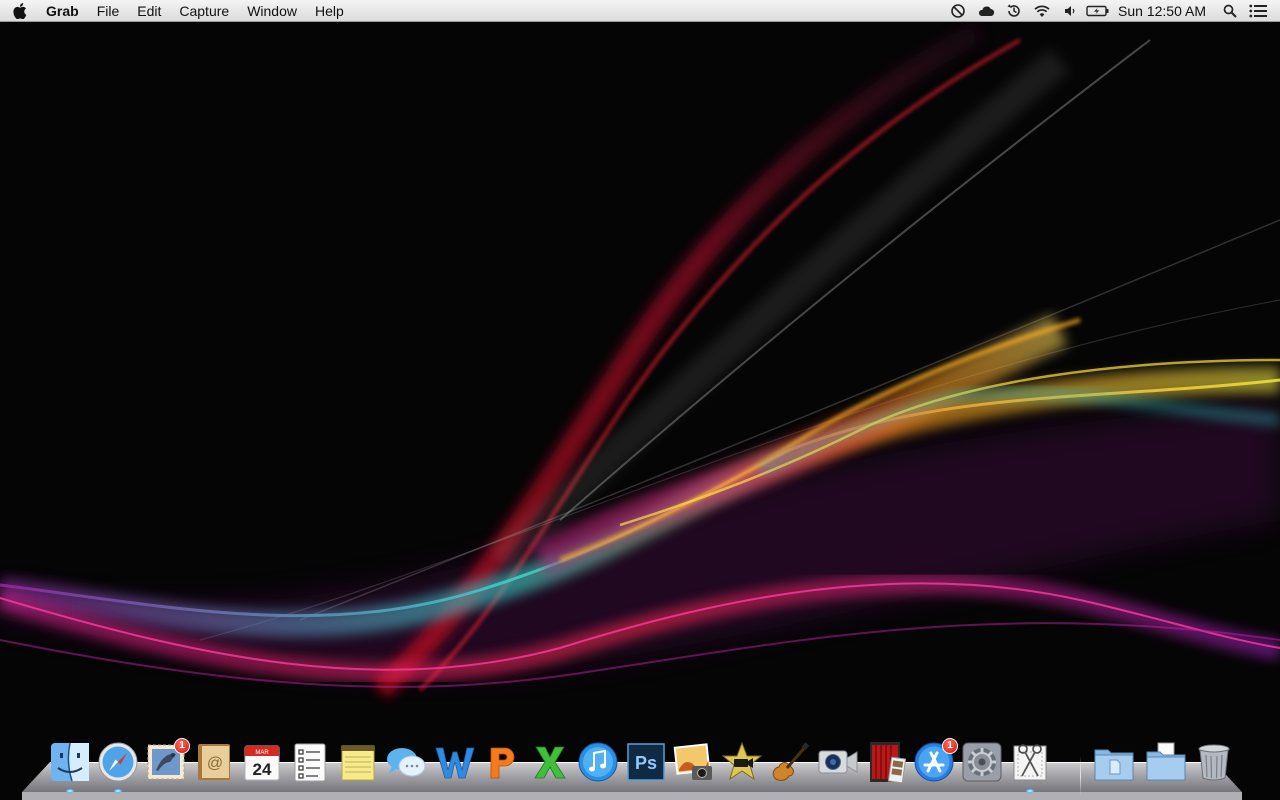 Image resolution: width=1280 pixels, height=800 pixels. I want to click on itunes-icon, so click(598, 762).